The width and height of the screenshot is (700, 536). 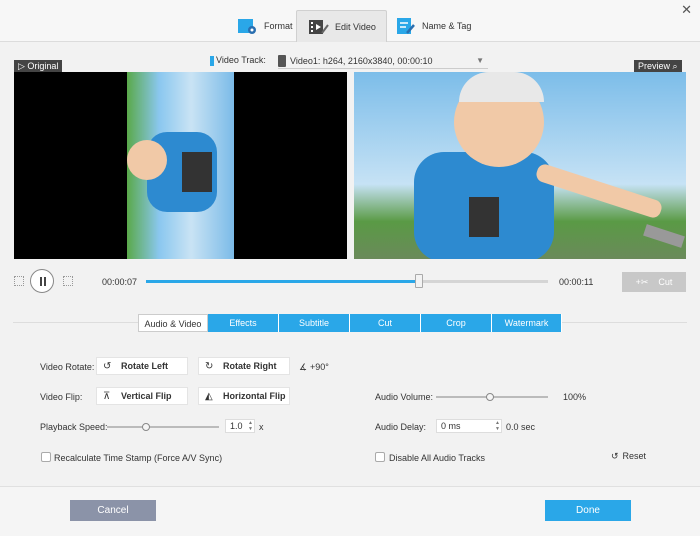 I want to click on pause-button, so click(x=42, y=281).